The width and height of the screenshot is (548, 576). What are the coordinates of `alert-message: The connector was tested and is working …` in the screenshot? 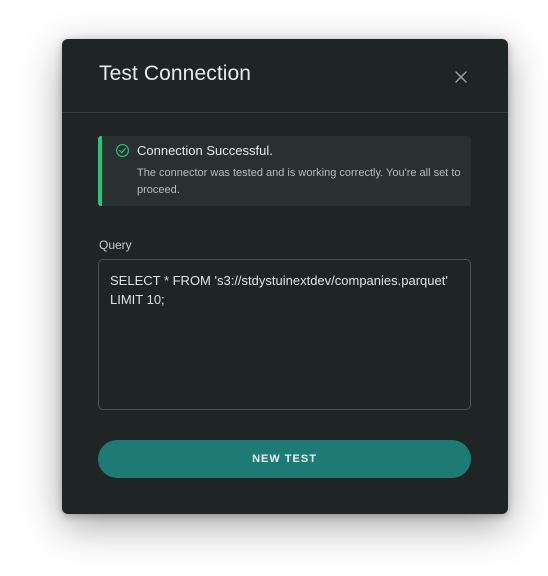 It's located at (299, 181).